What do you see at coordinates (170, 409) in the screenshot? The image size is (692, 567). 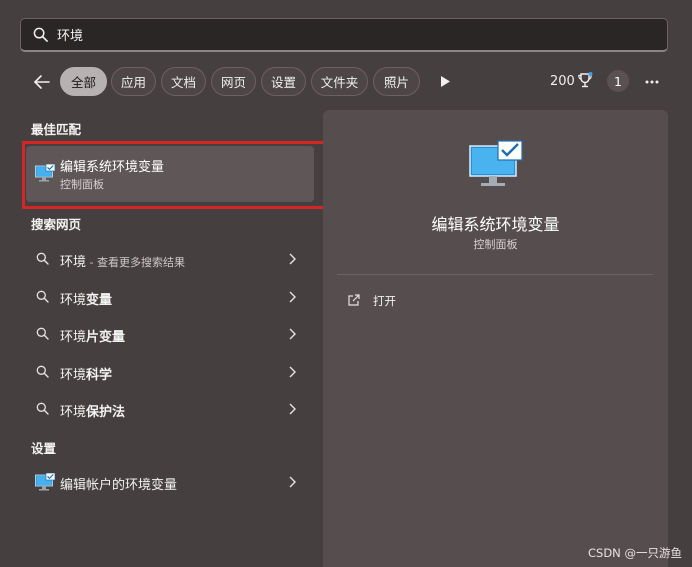 I see `web-result-row: 环境保护法` at bounding box center [170, 409].